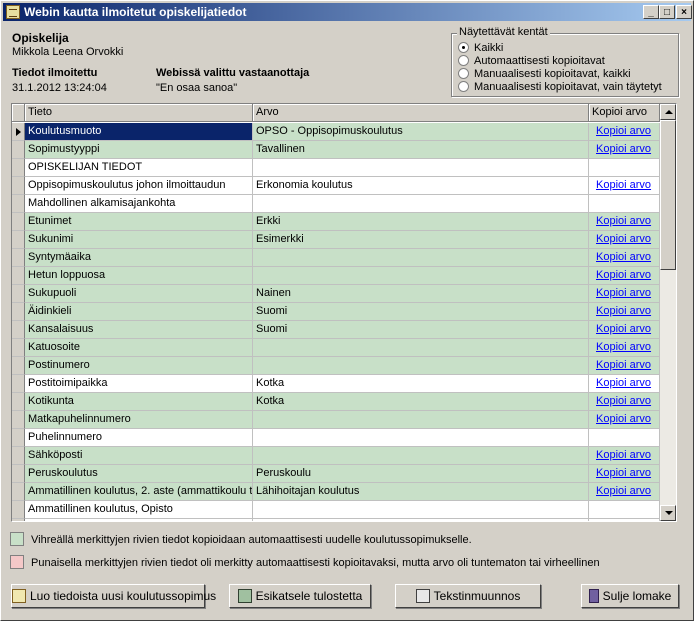  What do you see at coordinates (336, 312) in the screenshot?
I see `table-row: Äidinkieli Suomi Kopioi arvo` at bounding box center [336, 312].